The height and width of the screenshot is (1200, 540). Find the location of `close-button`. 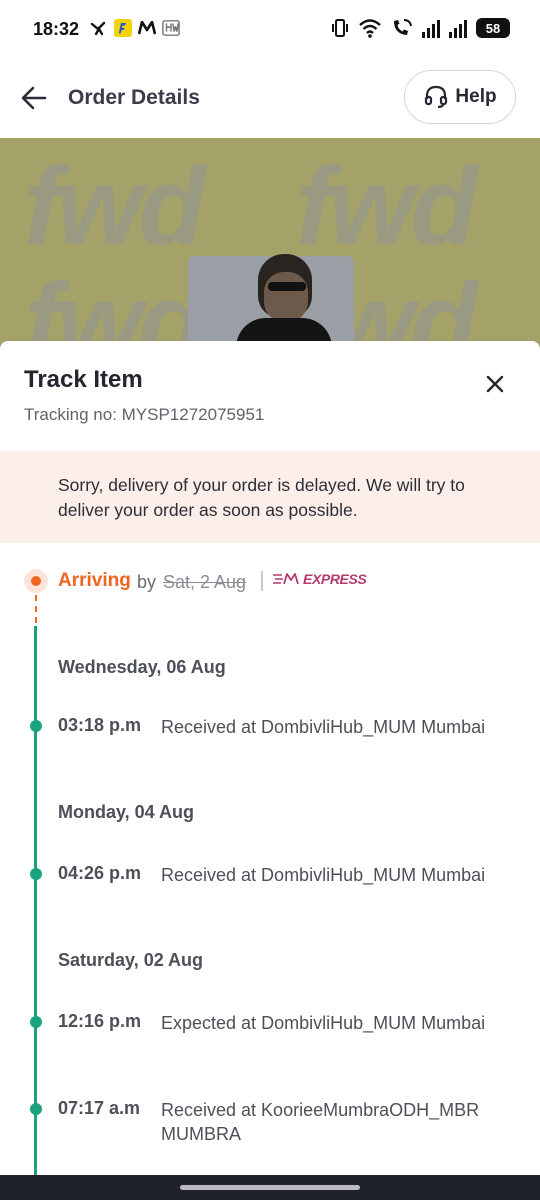

close-button is located at coordinates (495, 384).